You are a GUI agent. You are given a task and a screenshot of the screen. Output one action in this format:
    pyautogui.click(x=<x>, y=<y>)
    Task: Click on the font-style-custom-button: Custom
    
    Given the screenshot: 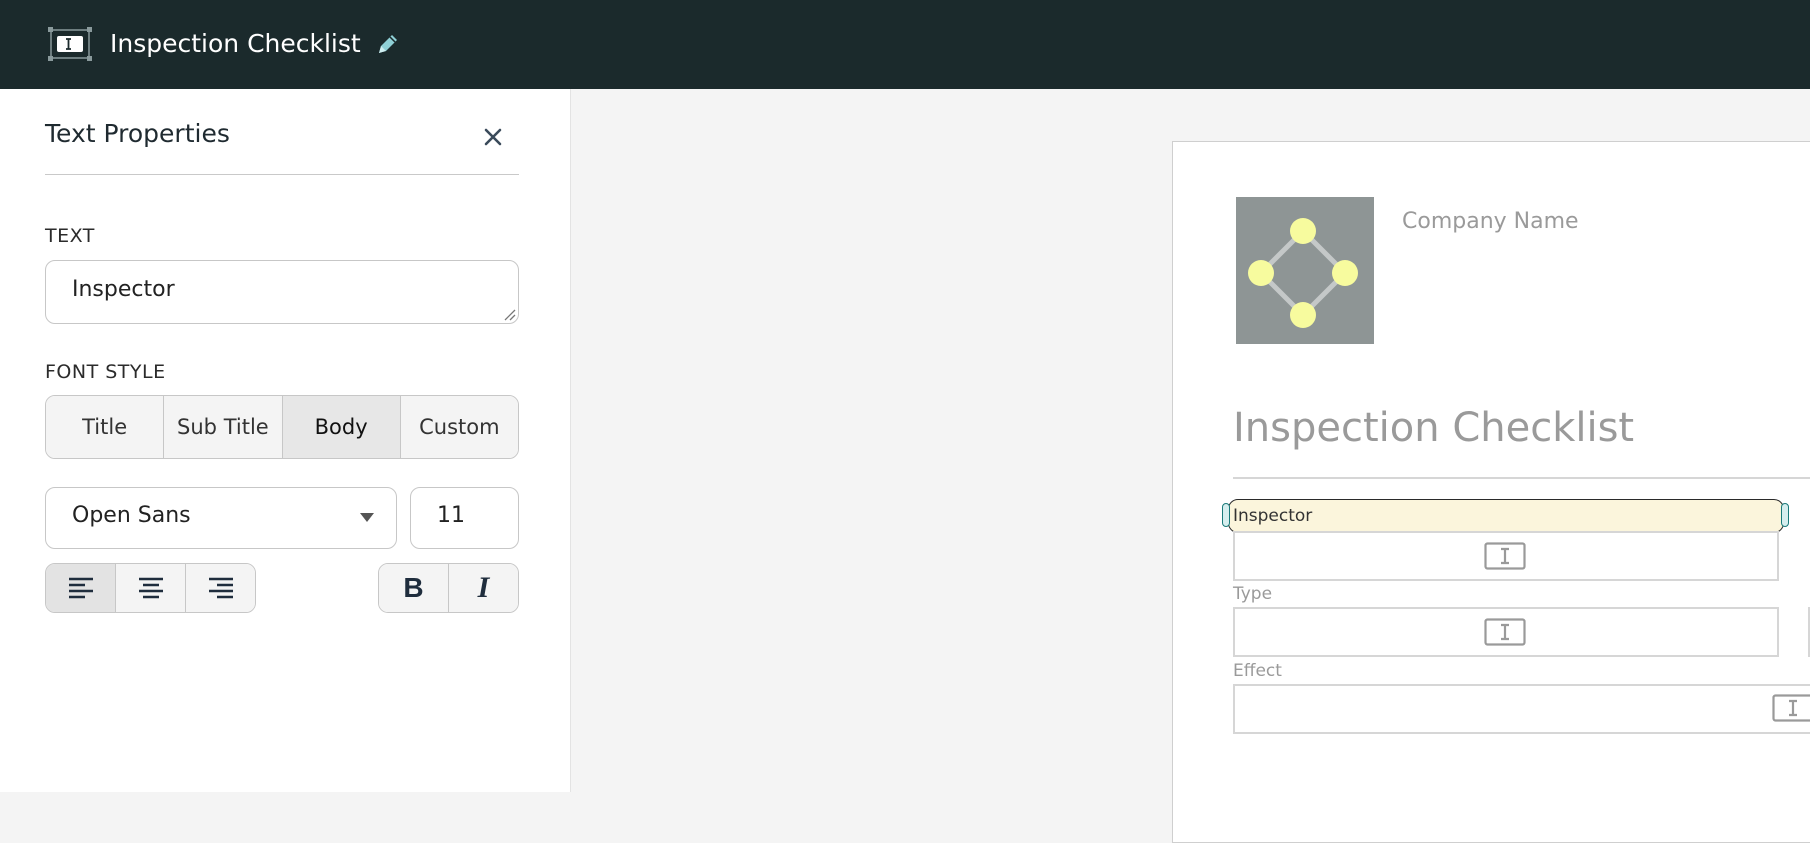 What is the action you would take?
    pyautogui.click(x=459, y=427)
    